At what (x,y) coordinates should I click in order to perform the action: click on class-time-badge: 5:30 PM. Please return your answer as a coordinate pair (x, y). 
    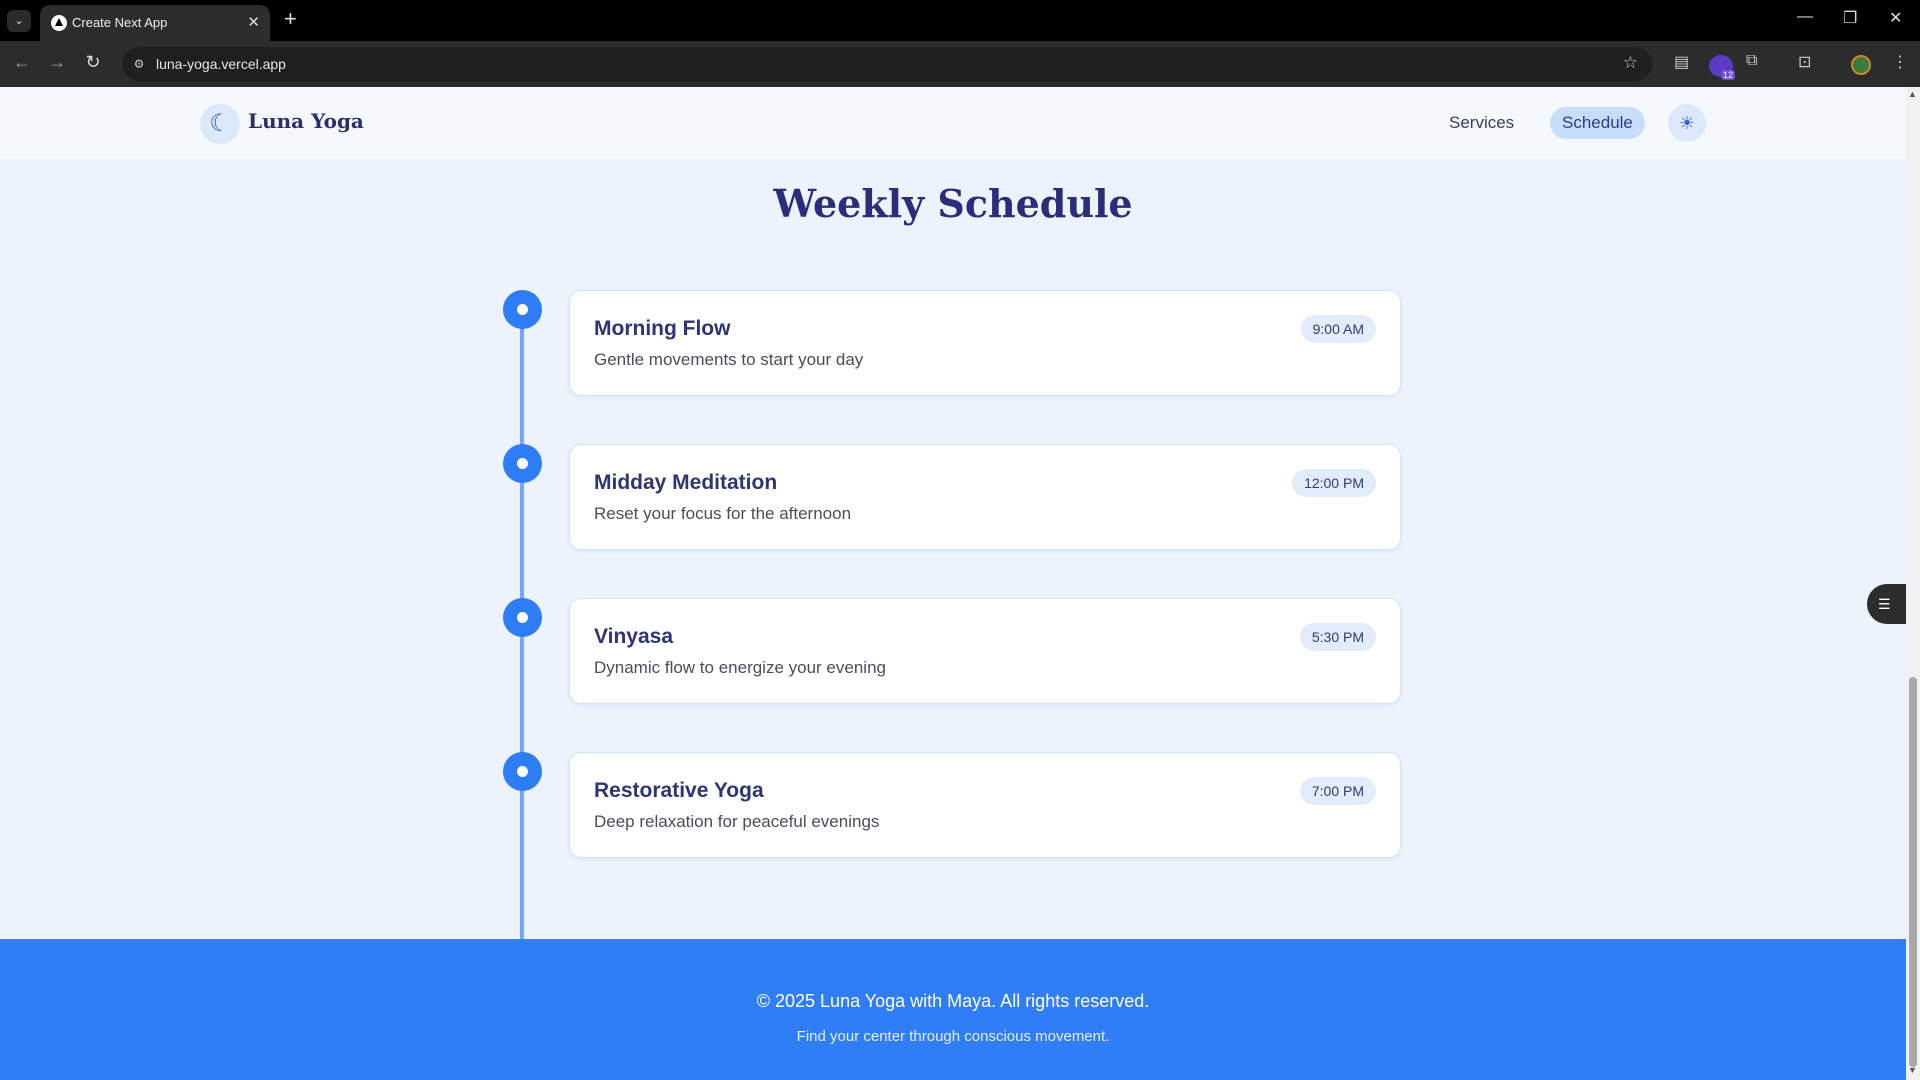
    Looking at the image, I should click on (1337, 637).